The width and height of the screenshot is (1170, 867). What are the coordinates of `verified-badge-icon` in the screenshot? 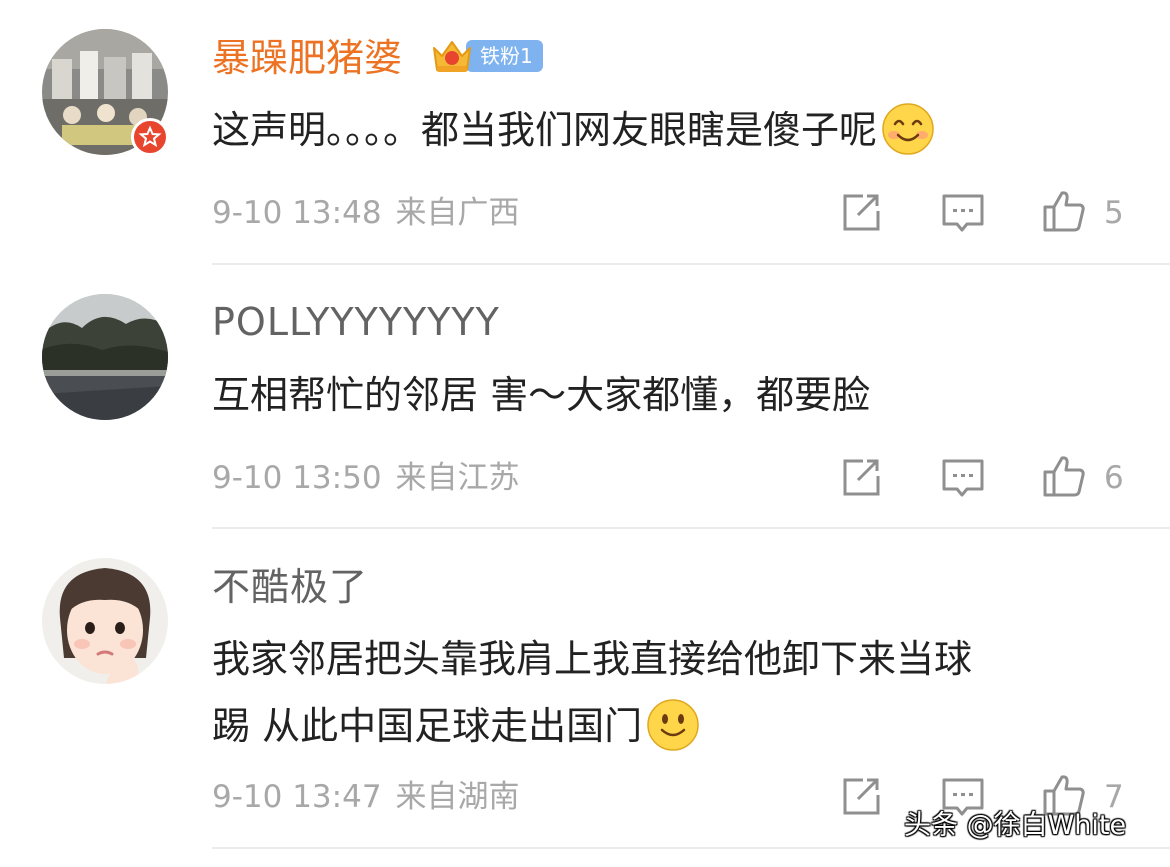 It's located at (150, 137).